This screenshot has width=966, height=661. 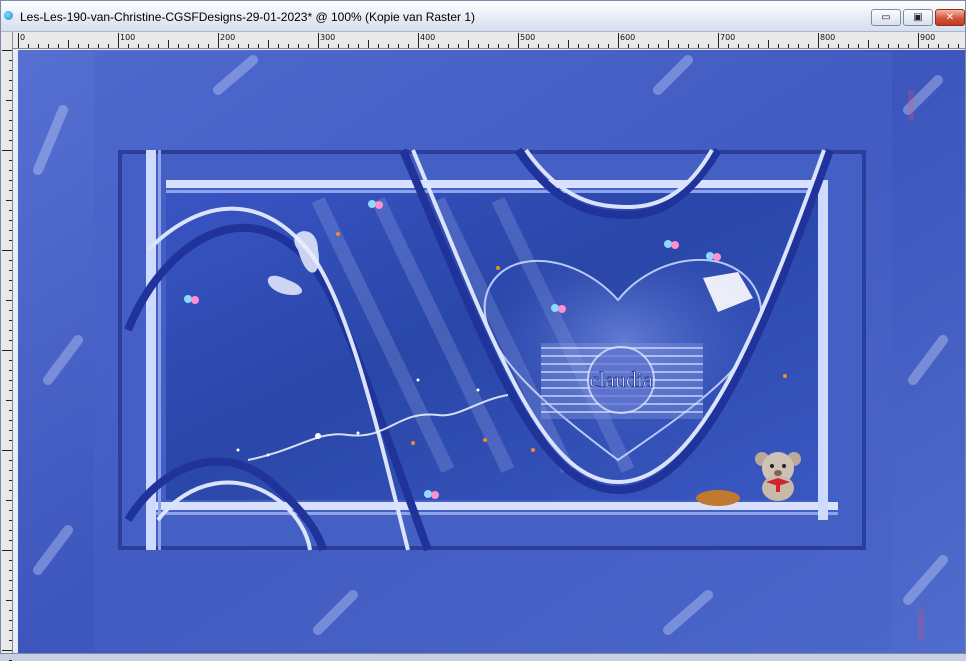 I want to click on ruler-label: 600, so click(x=628, y=37).